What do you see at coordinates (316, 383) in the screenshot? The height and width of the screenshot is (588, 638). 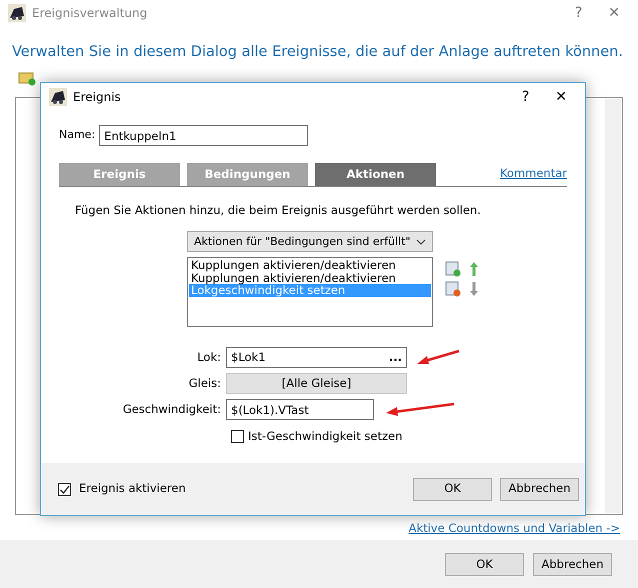 I see `track-button: [Alle Gleise]` at bounding box center [316, 383].